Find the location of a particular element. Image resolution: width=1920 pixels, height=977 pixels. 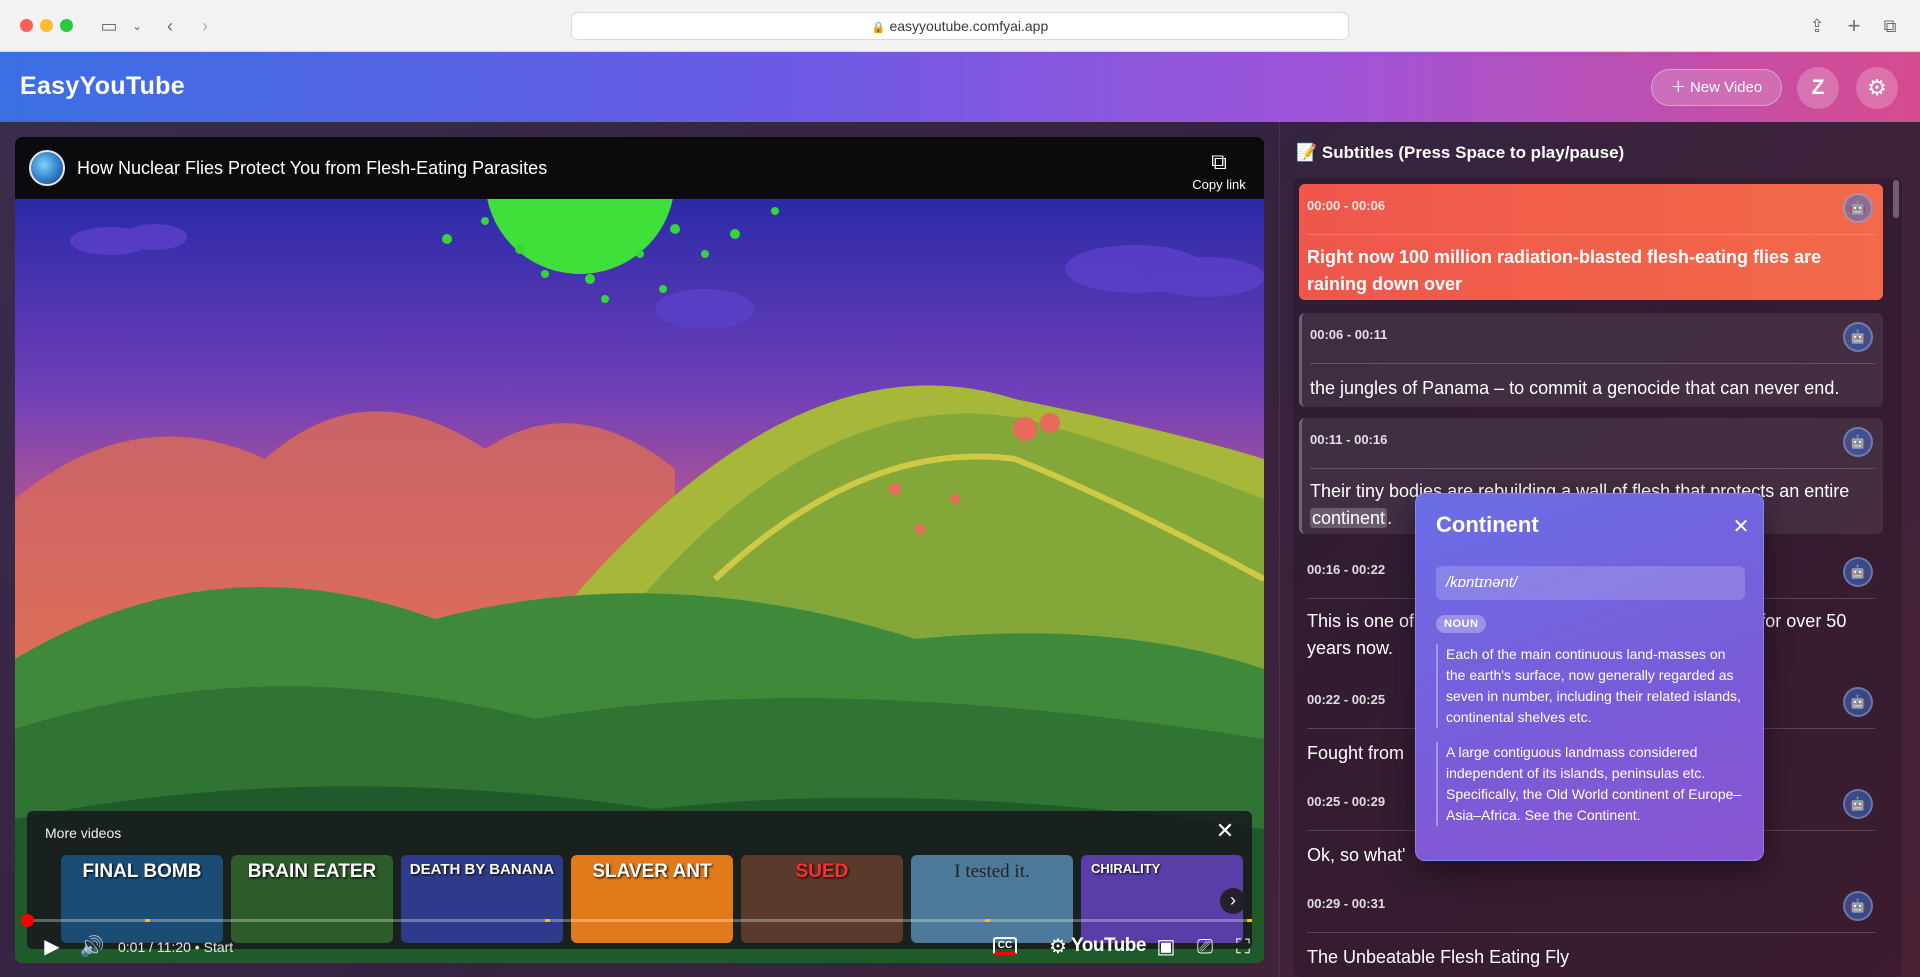

subtitles-scrollbar is located at coordinates (1896, 199).